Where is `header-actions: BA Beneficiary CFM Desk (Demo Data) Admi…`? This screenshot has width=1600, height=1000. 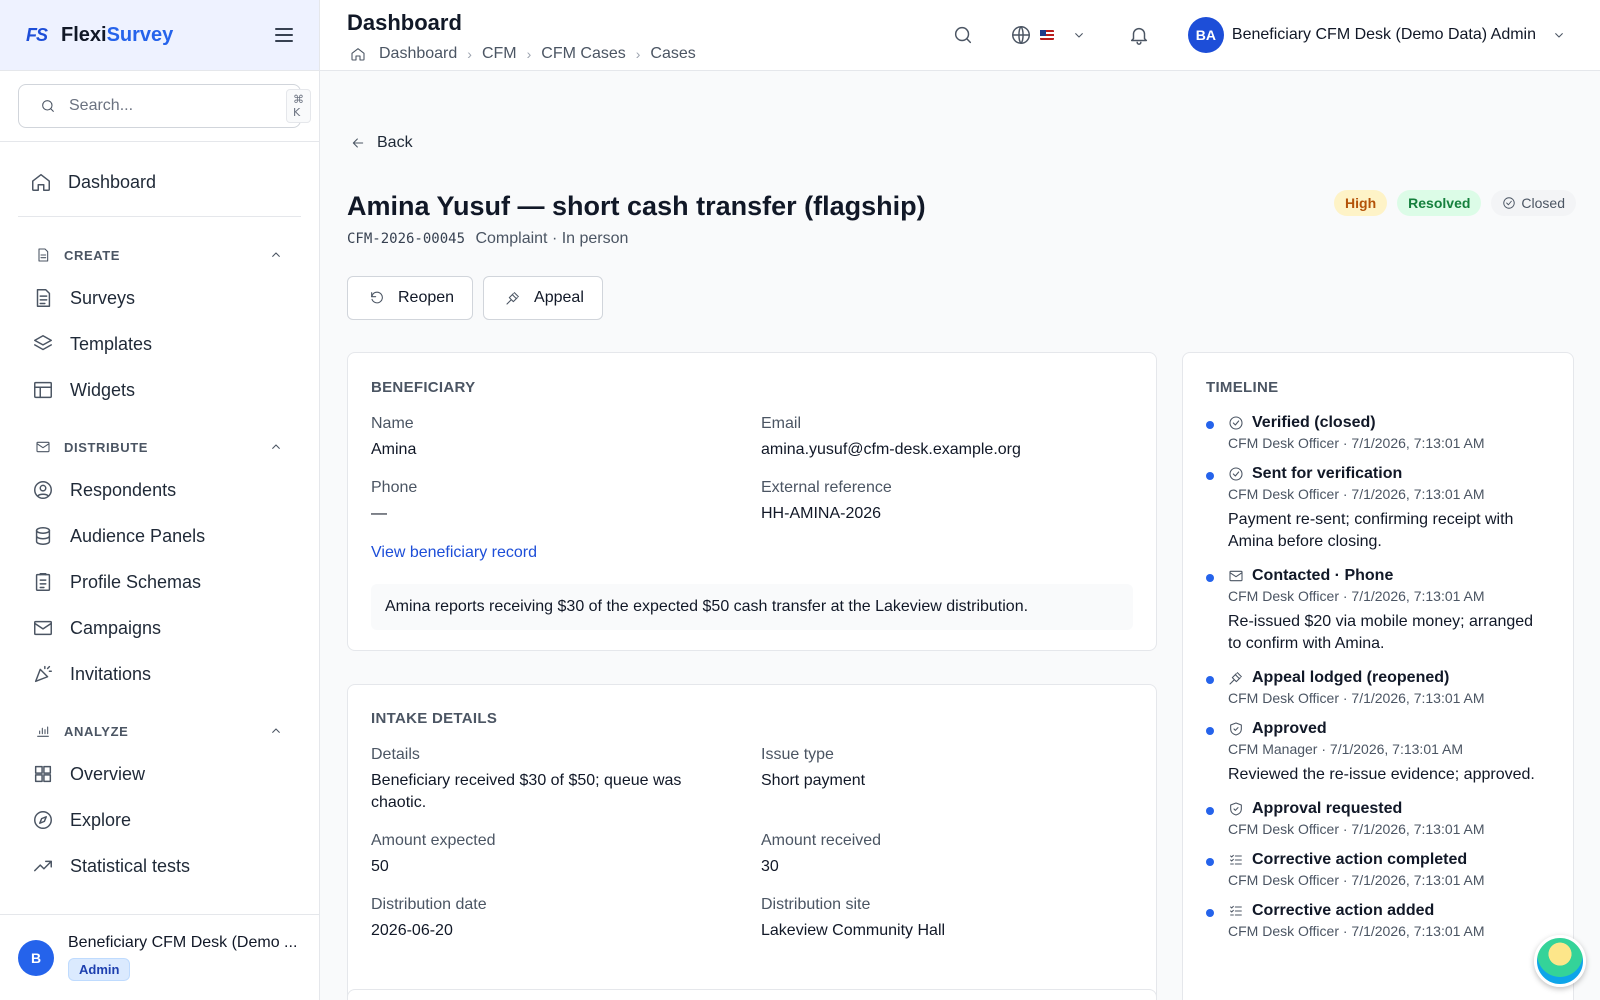 header-actions: BA Beneficiary CFM Desk (Demo Data) Admi… is located at coordinates (1261, 35).